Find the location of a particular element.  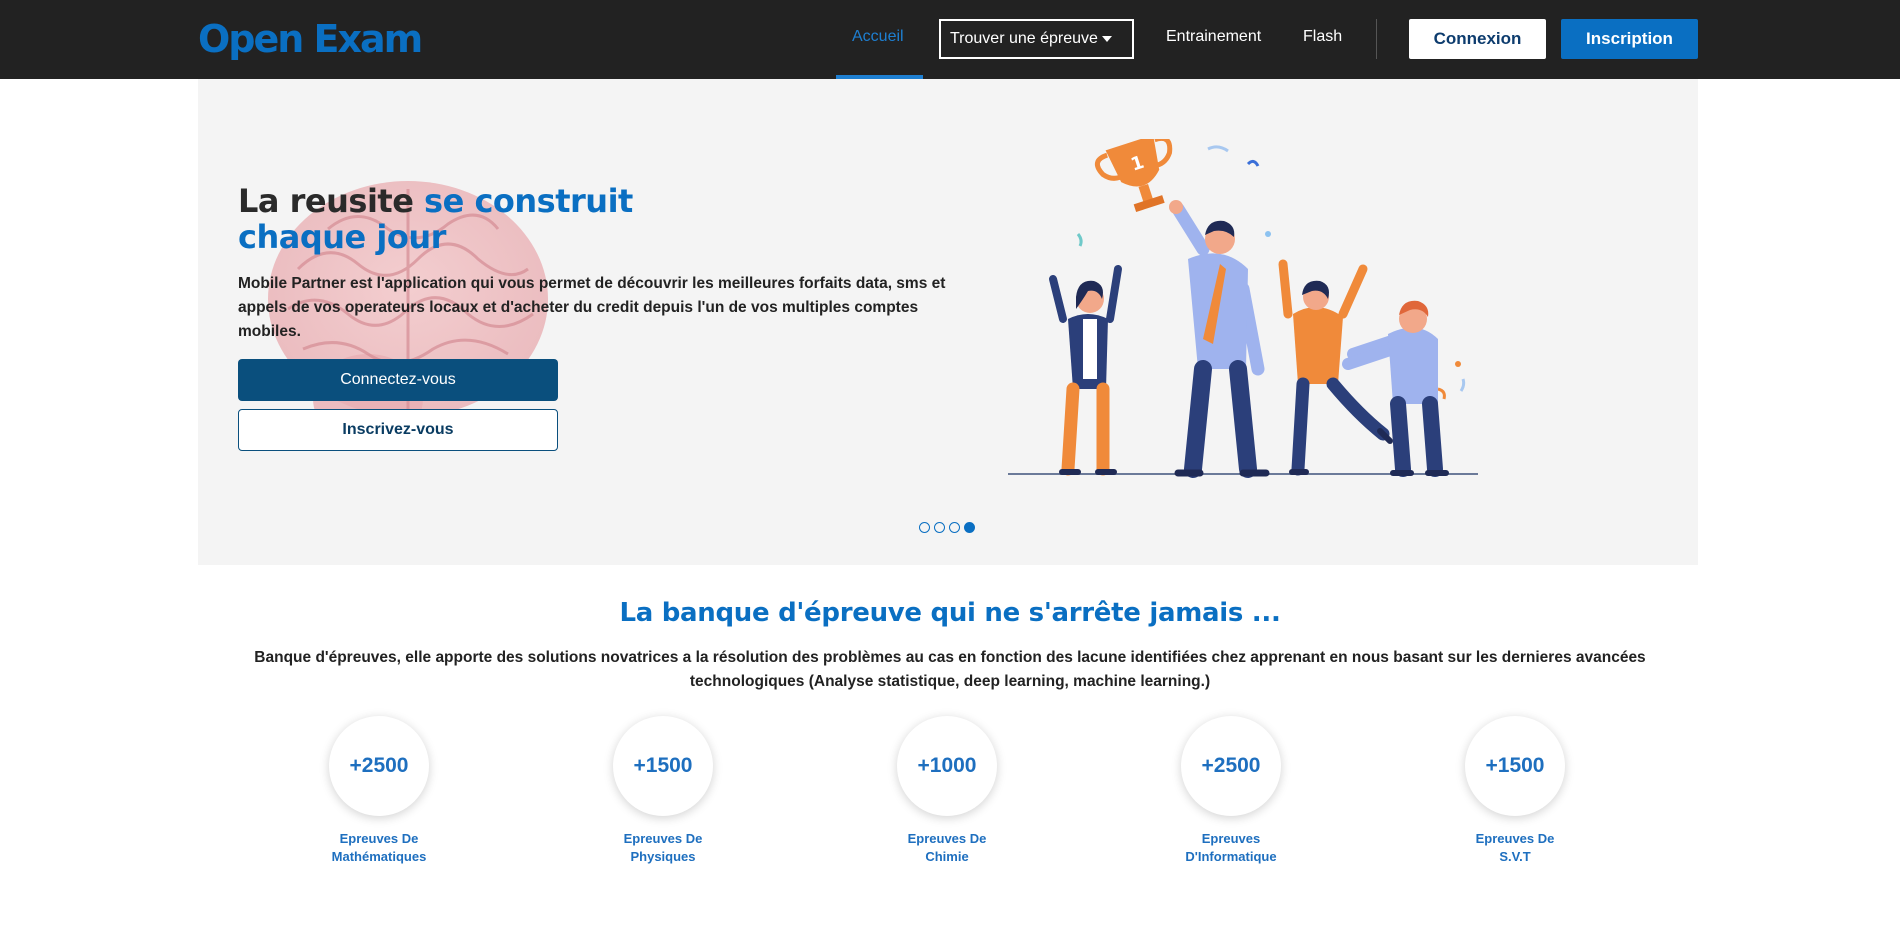

stat-item: +2500 Epreuves De Mathématiques is located at coordinates (379, 791).